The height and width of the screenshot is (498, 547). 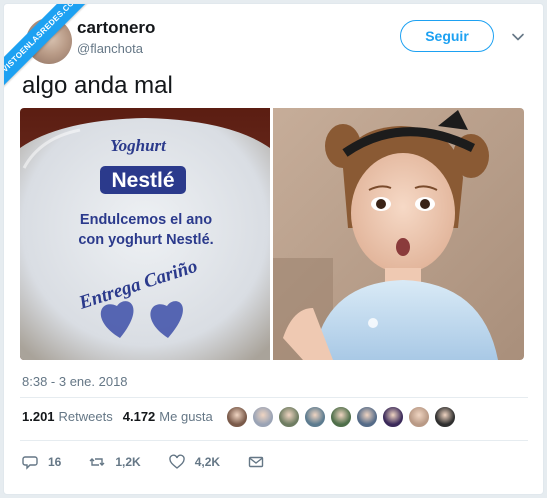 I want to click on likers-avatars, so click(x=343, y=417).